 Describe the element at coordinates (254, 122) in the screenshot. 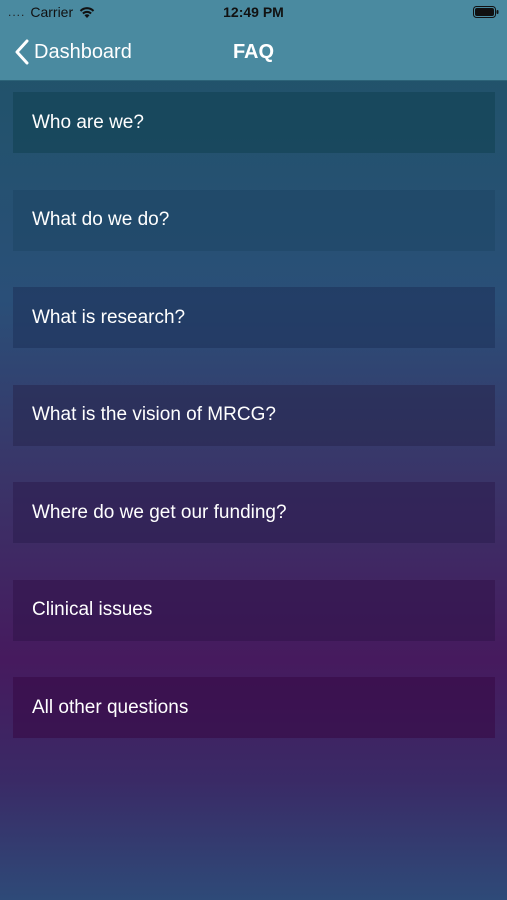

I see `faq-item-who-are-we: Who are we?` at that location.